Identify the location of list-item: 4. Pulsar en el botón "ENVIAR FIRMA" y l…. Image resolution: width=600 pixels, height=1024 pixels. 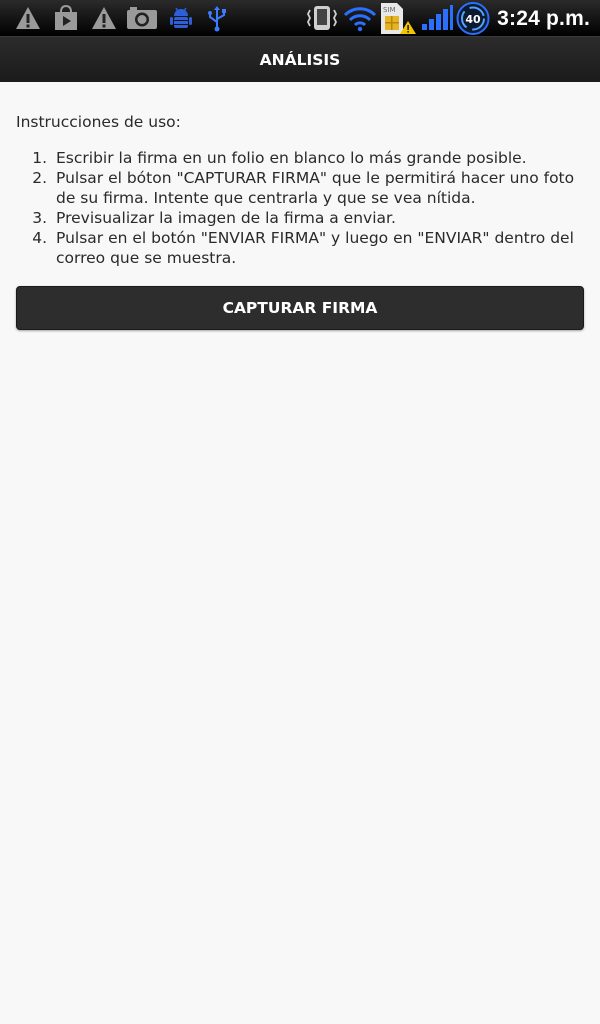
(300, 248).